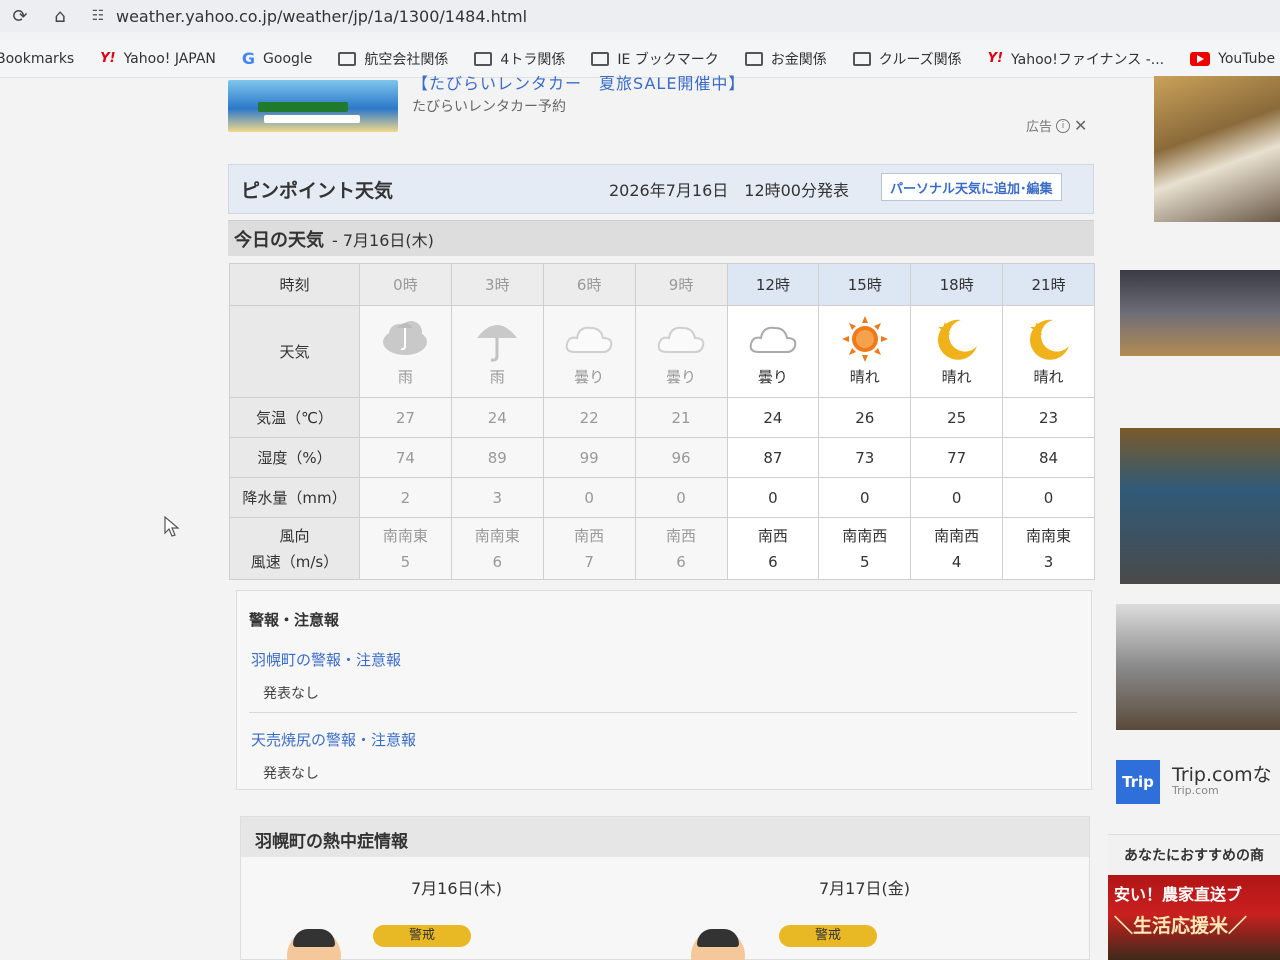  Describe the element at coordinates (489, 106) in the screenshot. I see `ad-subtitle: たびらいレンタカー予約` at that location.